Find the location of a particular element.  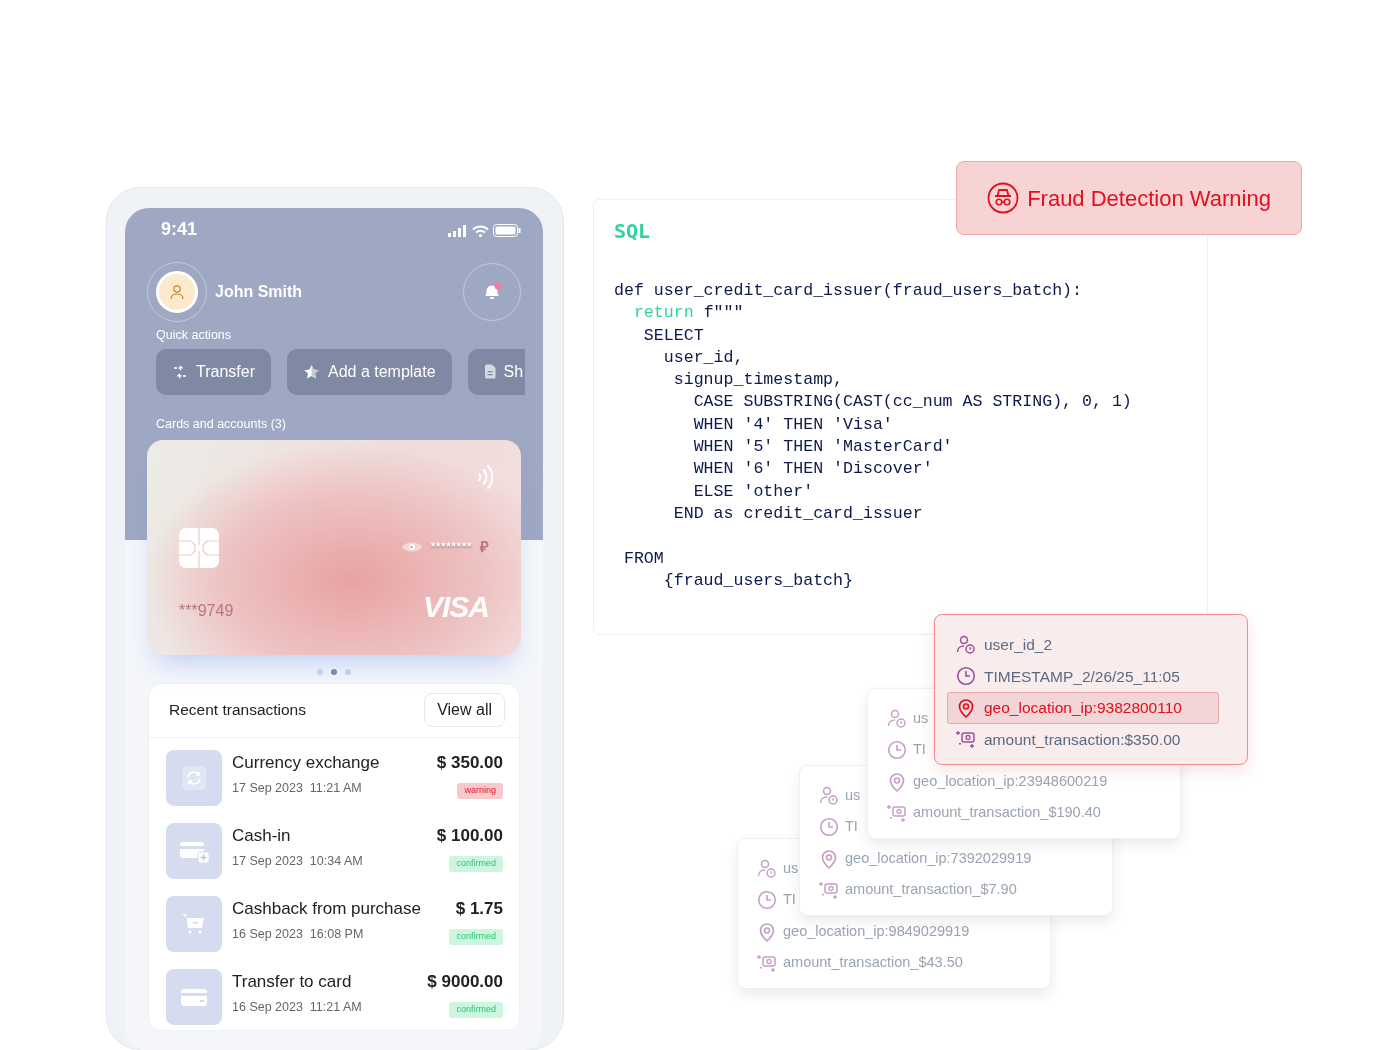

transaction-amount: $ 1.75 is located at coordinates (479, 908).